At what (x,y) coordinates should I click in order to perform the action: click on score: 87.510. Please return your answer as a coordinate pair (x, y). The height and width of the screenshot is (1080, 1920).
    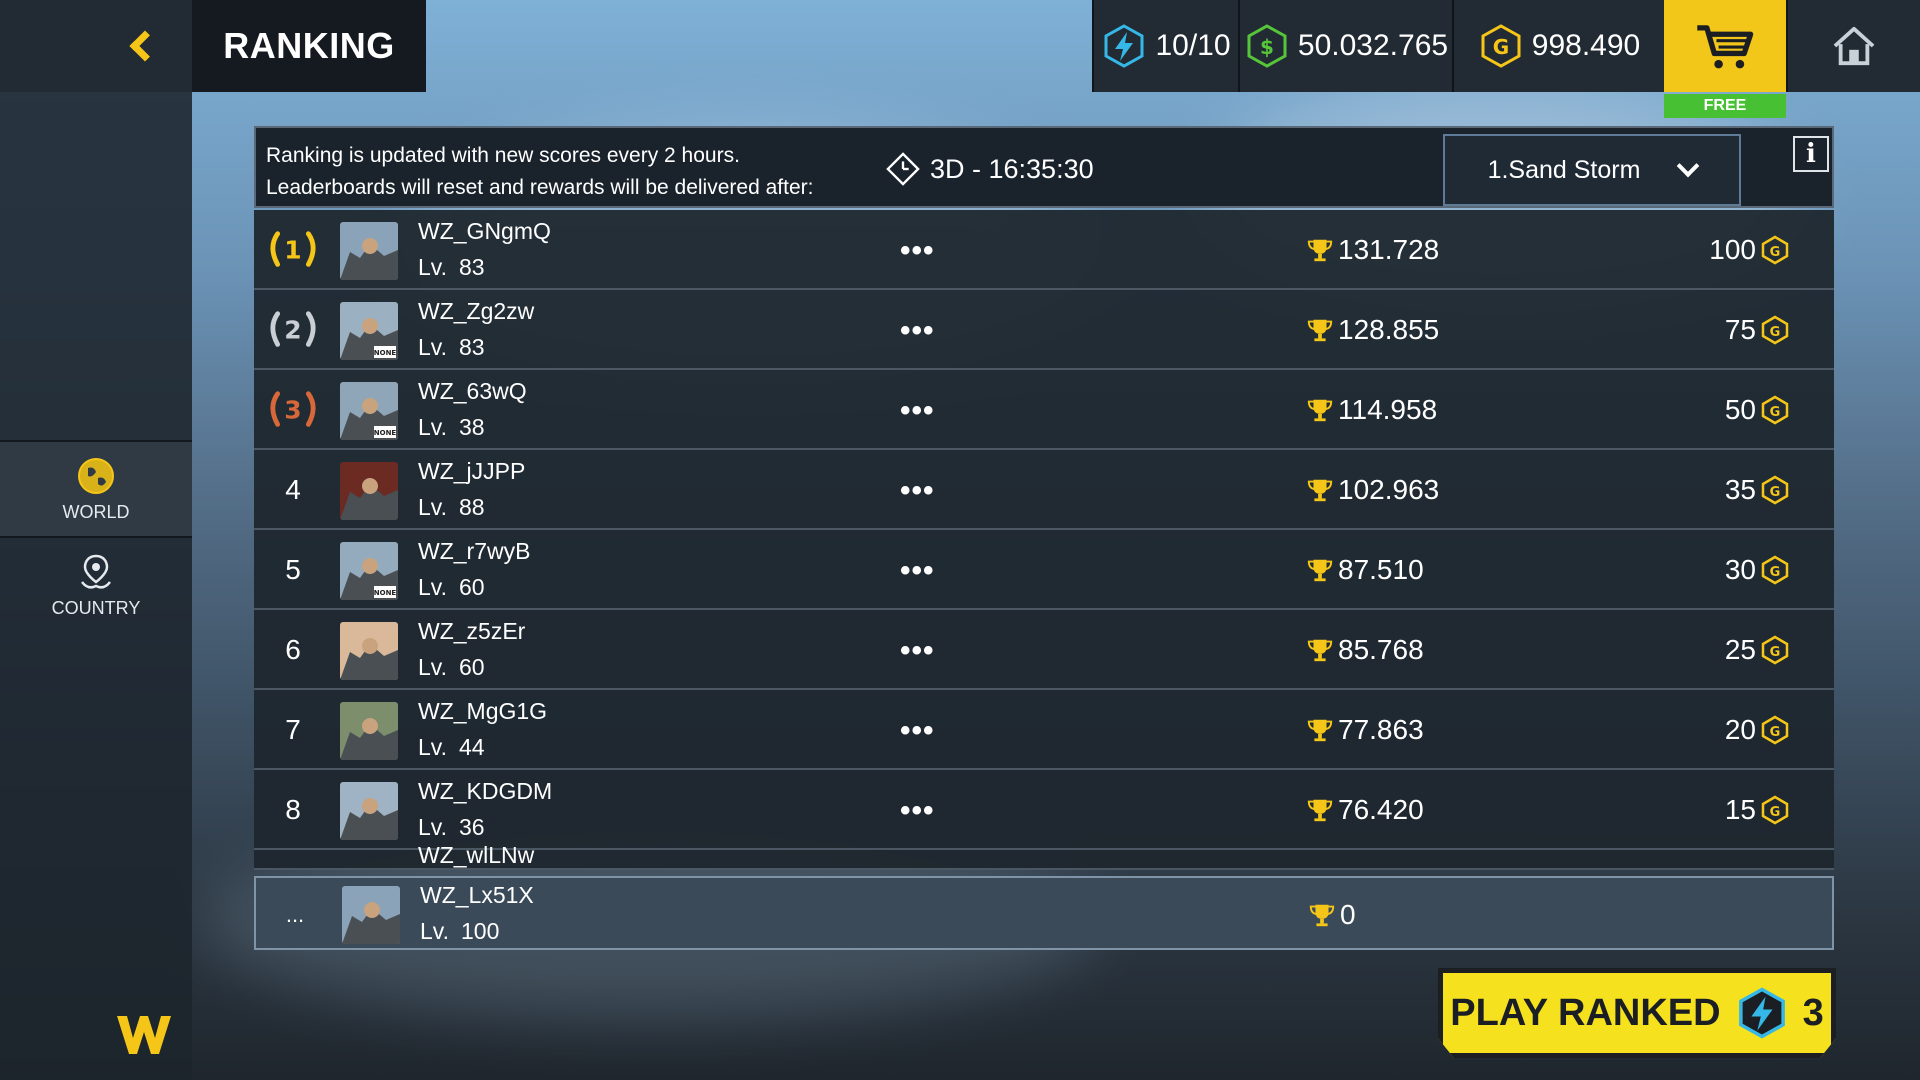
    Looking at the image, I should click on (1365, 570).